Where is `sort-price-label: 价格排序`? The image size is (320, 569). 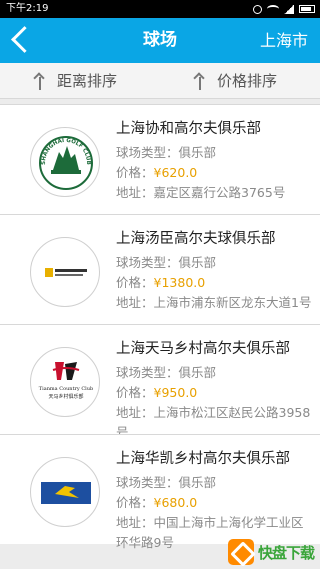
sort-price-label: 价格排序 is located at coordinates (247, 81).